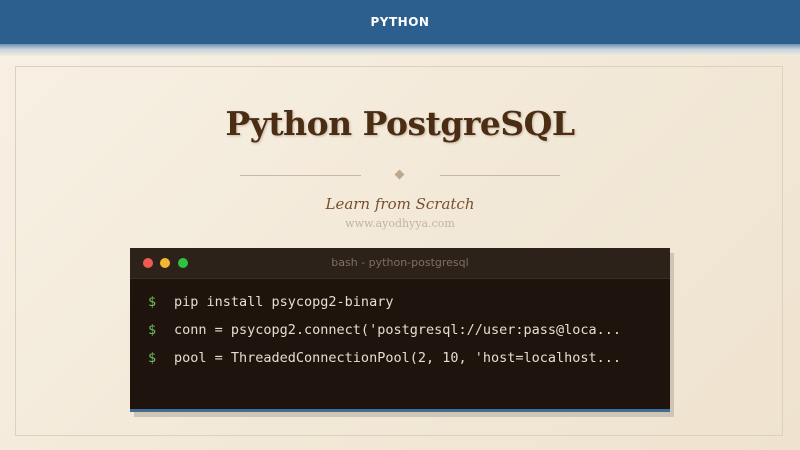 The height and width of the screenshot is (450, 800). What do you see at coordinates (400, 204) in the screenshot?
I see `page-subtitle: Learn from Scratch` at bounding box center [400, 204].